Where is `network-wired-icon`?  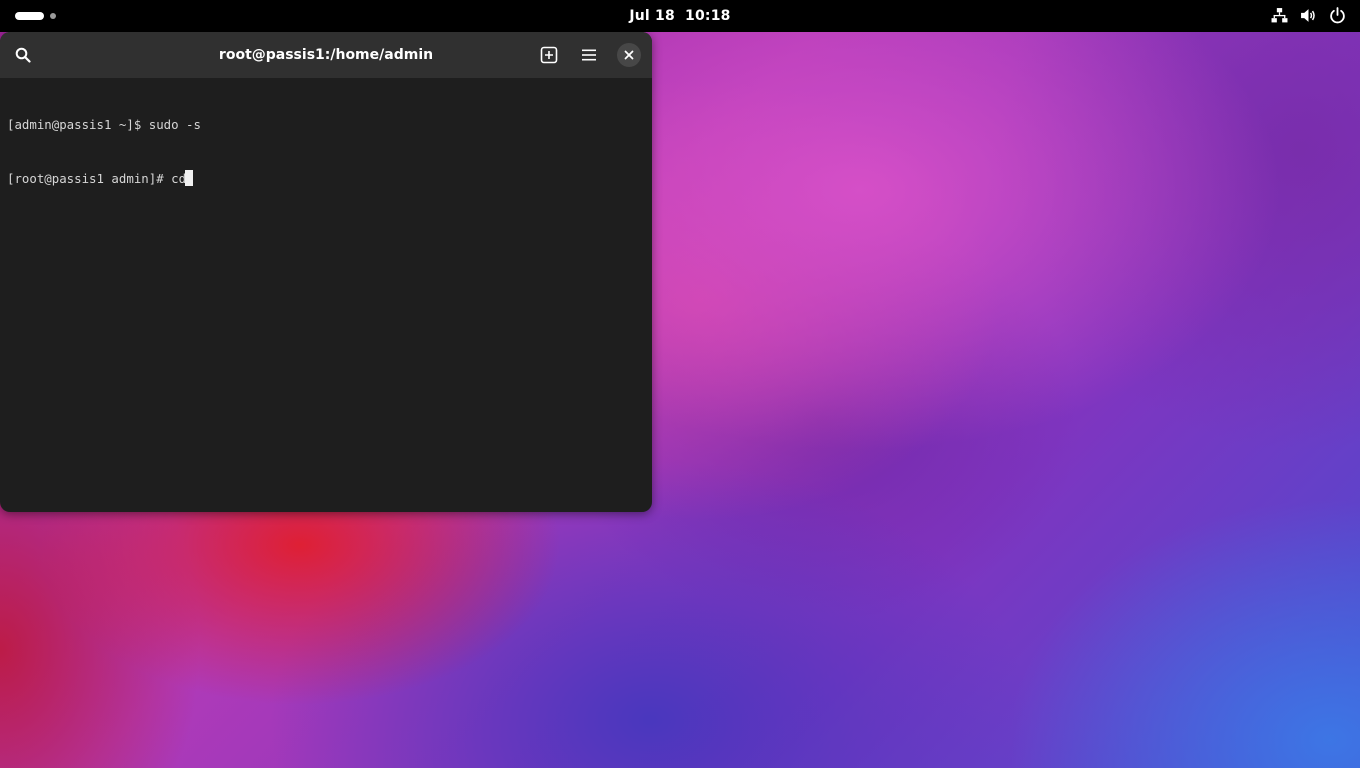 network-wired-icon is located at coordinates (1279, 15).